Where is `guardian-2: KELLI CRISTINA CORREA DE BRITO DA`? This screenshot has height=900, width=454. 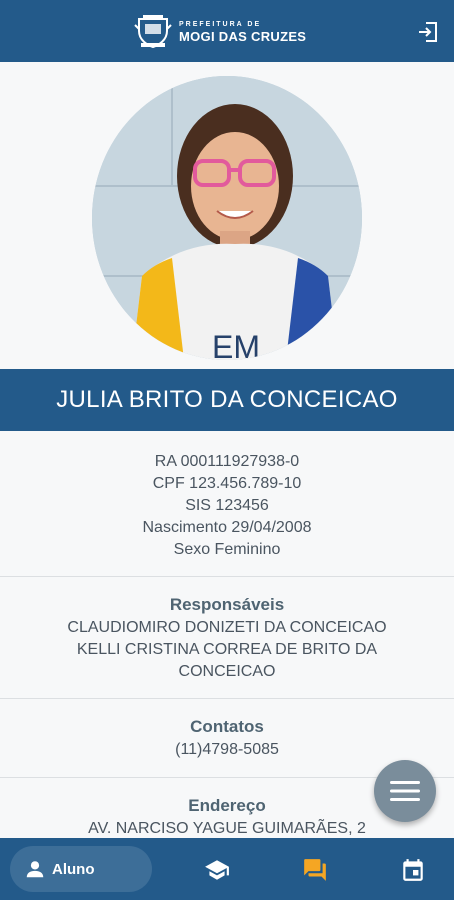 guardian-2: KELLI CRISTINA CORREA DE BRITO DA is located at coordinates (227, 649).